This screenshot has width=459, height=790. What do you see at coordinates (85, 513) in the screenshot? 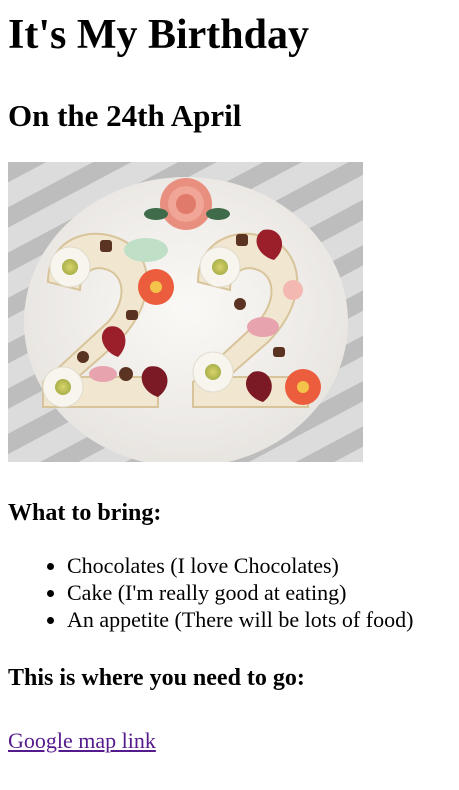
I see `bring-heading: What to bring:` at bounding box center [85, 513].